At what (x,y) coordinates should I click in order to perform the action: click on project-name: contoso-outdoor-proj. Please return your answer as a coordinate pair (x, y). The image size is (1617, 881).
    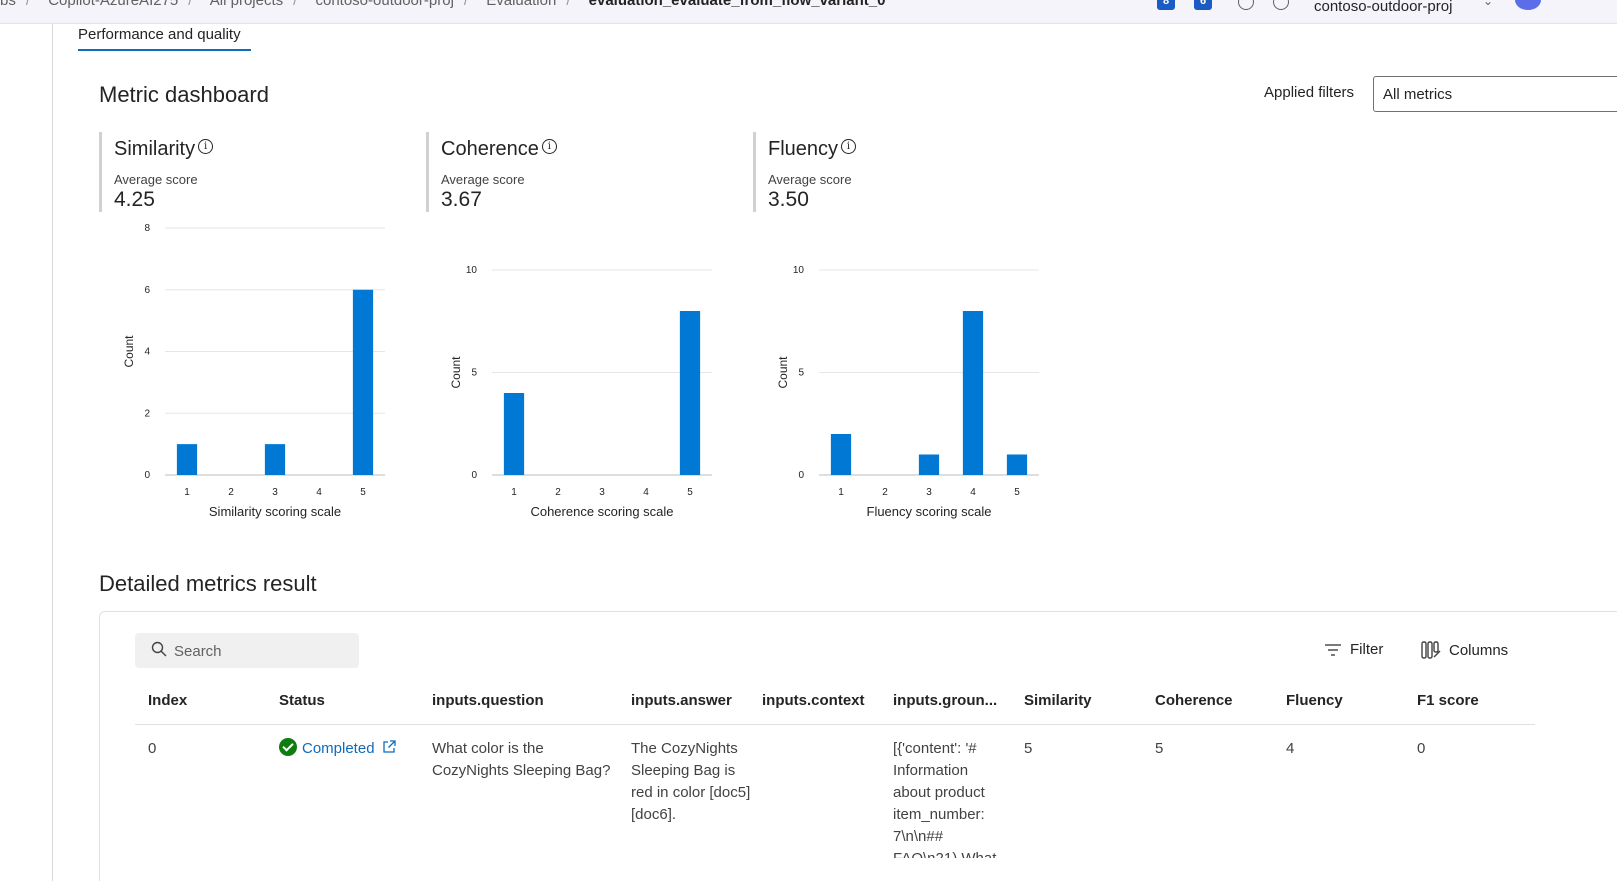
    Looking at the image, I should click on (1383, 7).